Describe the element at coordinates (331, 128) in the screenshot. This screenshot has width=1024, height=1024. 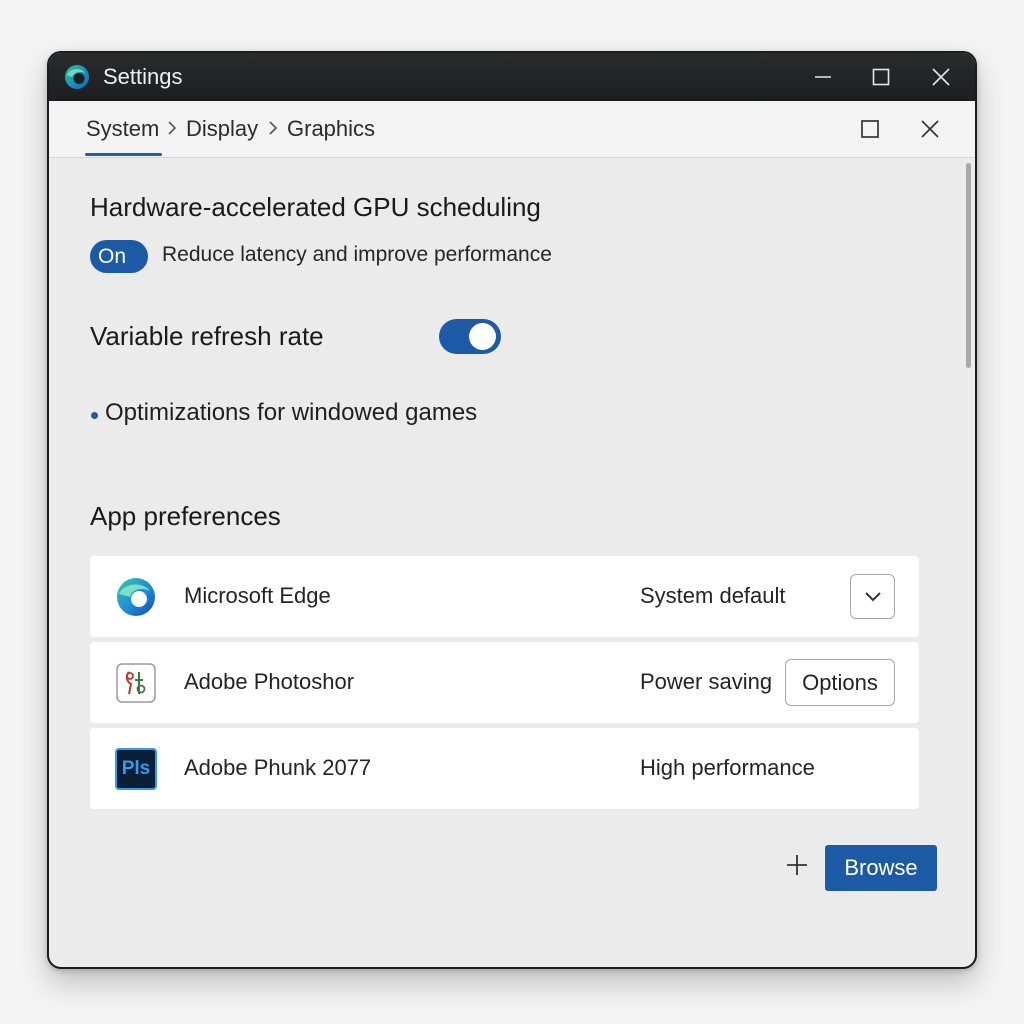
I see `breadcrumb-graphics: Graphics` at that location.